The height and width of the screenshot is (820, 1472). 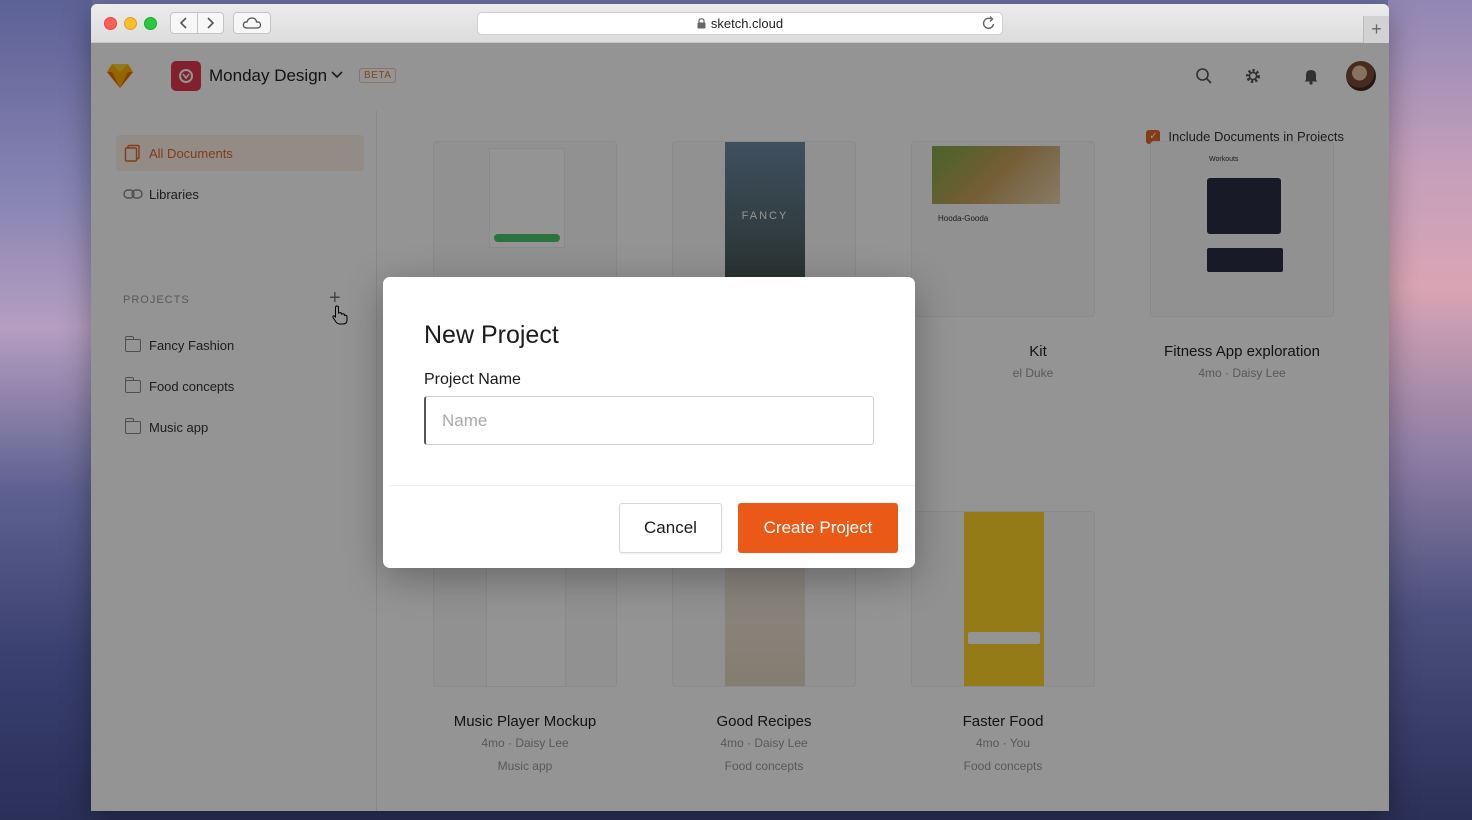 I want to click on desktop-background-right, so click(x=1430, y=410).